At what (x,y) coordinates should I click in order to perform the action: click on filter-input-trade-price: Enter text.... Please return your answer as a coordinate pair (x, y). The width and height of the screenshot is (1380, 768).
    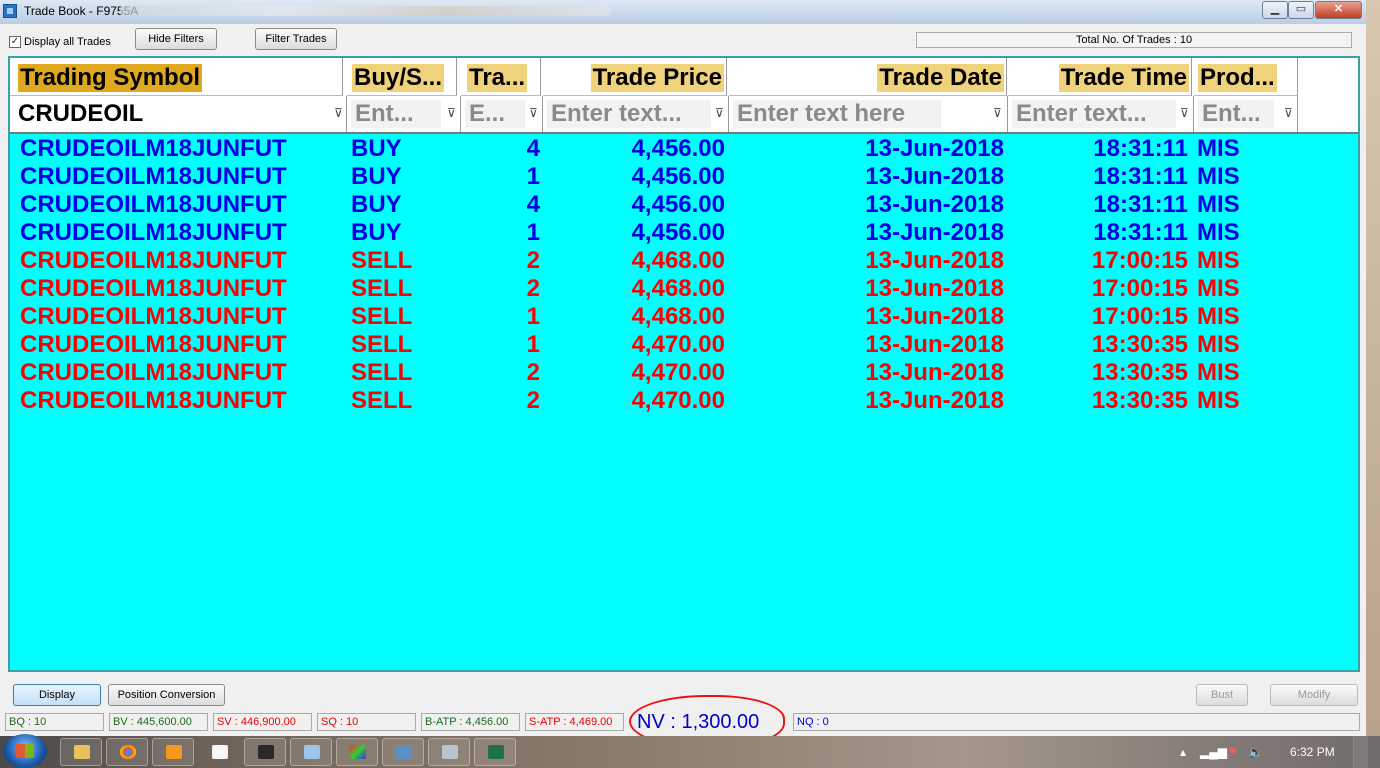
    Looking at the image, I should click on (629, 114).